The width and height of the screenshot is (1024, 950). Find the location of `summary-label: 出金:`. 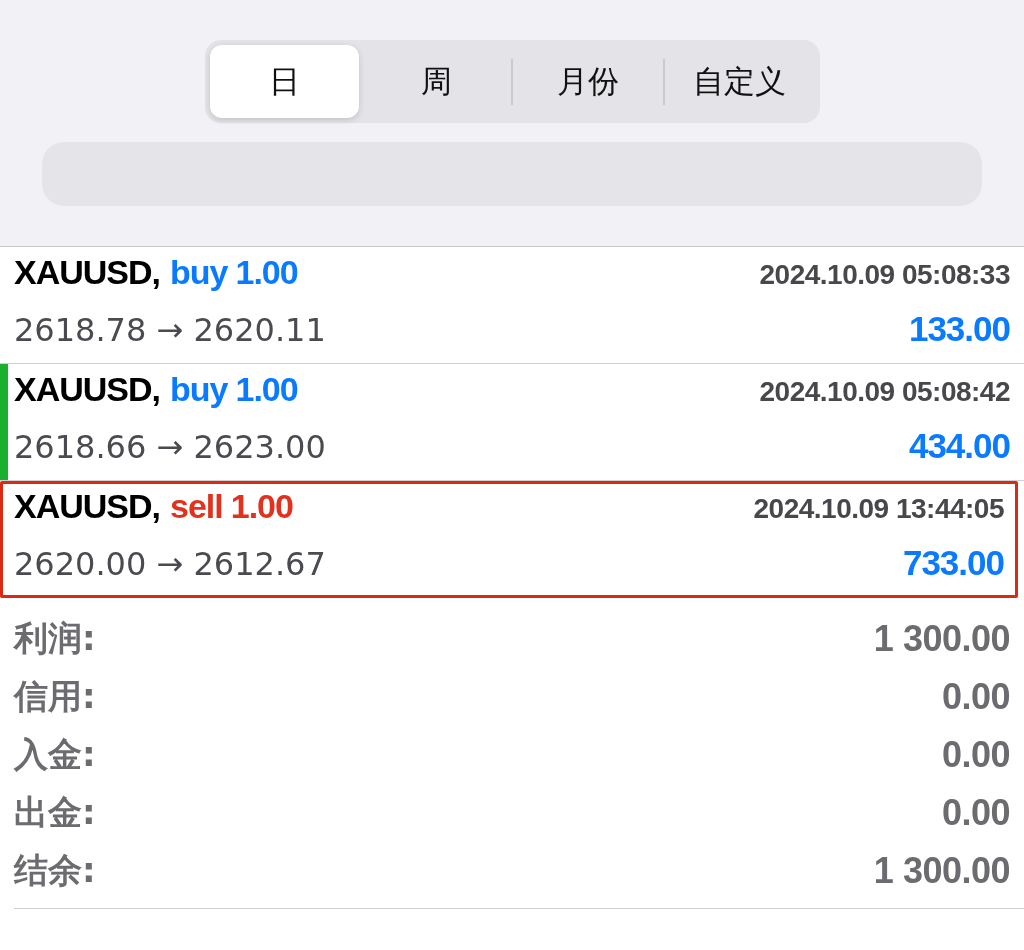

summary-label: 出金: is located at coordinates (55, 812).